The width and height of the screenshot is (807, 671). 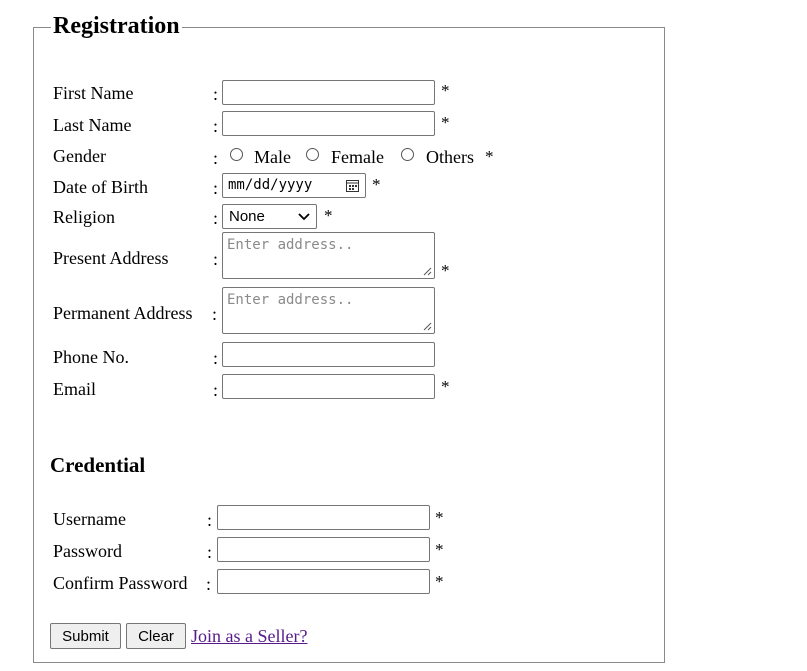 I want to click on username-label: Username, so click(x=89, y=519).